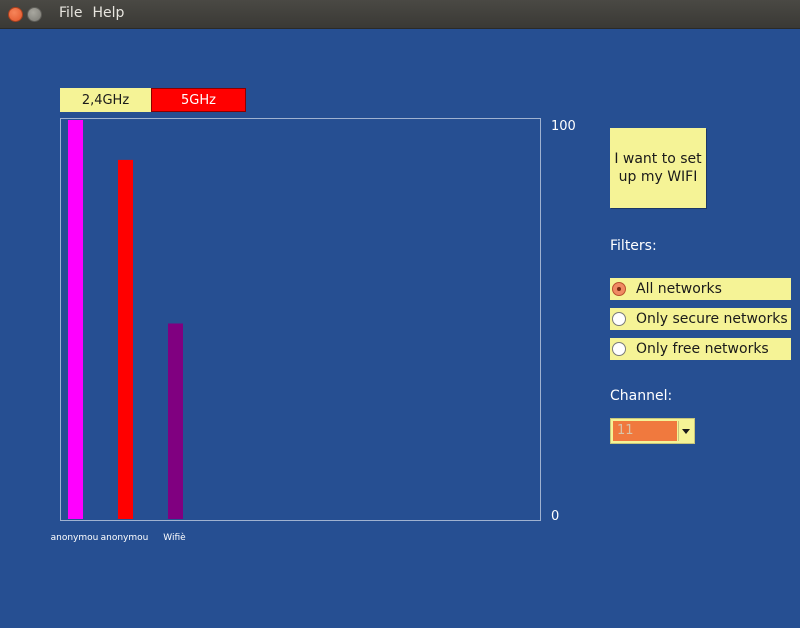  Describe the element at coordinates (645, 431) in the screenshot. I see `channel-value: 11` at that location.